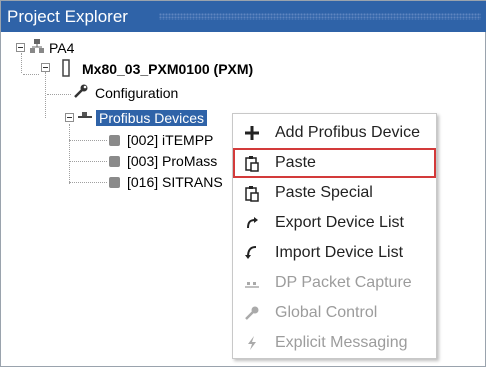  Describe the element at coordinates (334, 283) in the screenshot. I see `menu-item-dp-packet-capture: DP Packet Capture` at that location.